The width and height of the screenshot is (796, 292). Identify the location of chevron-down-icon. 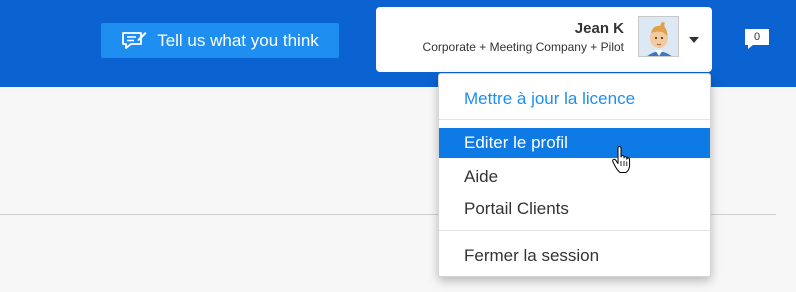
(694, 40).